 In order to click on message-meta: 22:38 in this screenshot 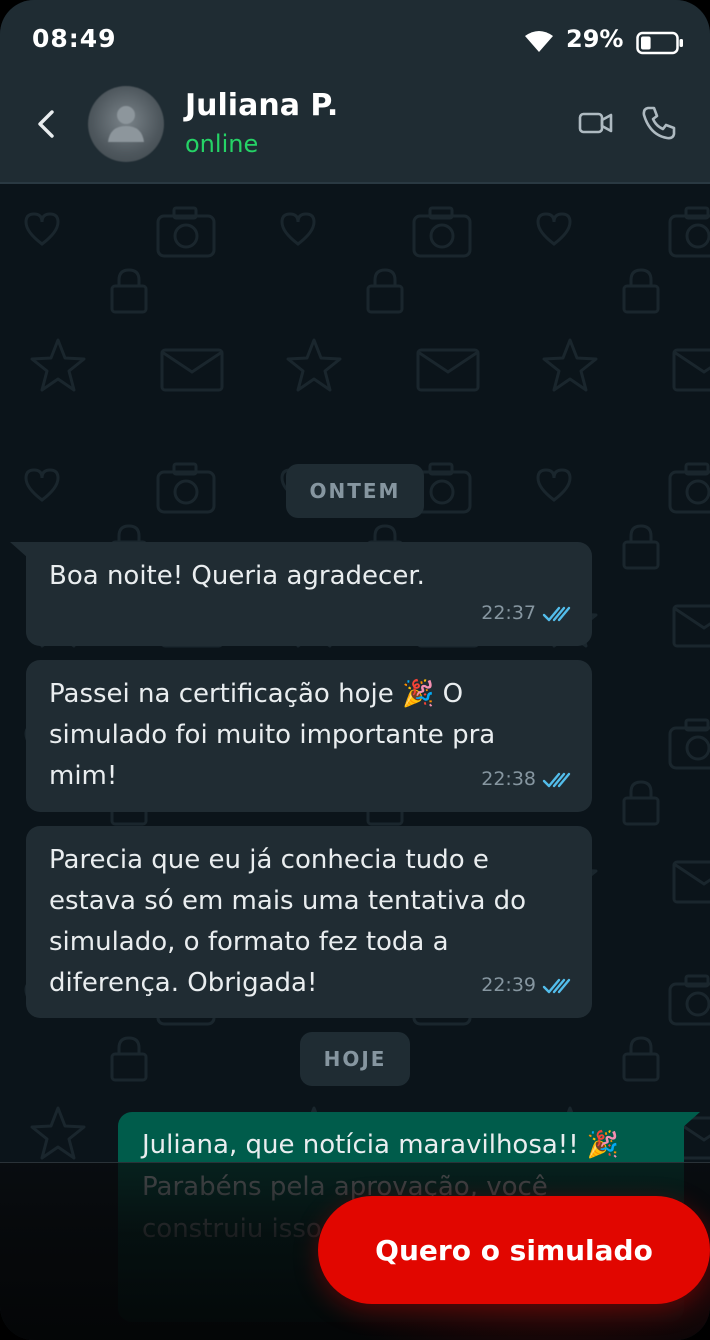, I will do `click(526, 779)`.